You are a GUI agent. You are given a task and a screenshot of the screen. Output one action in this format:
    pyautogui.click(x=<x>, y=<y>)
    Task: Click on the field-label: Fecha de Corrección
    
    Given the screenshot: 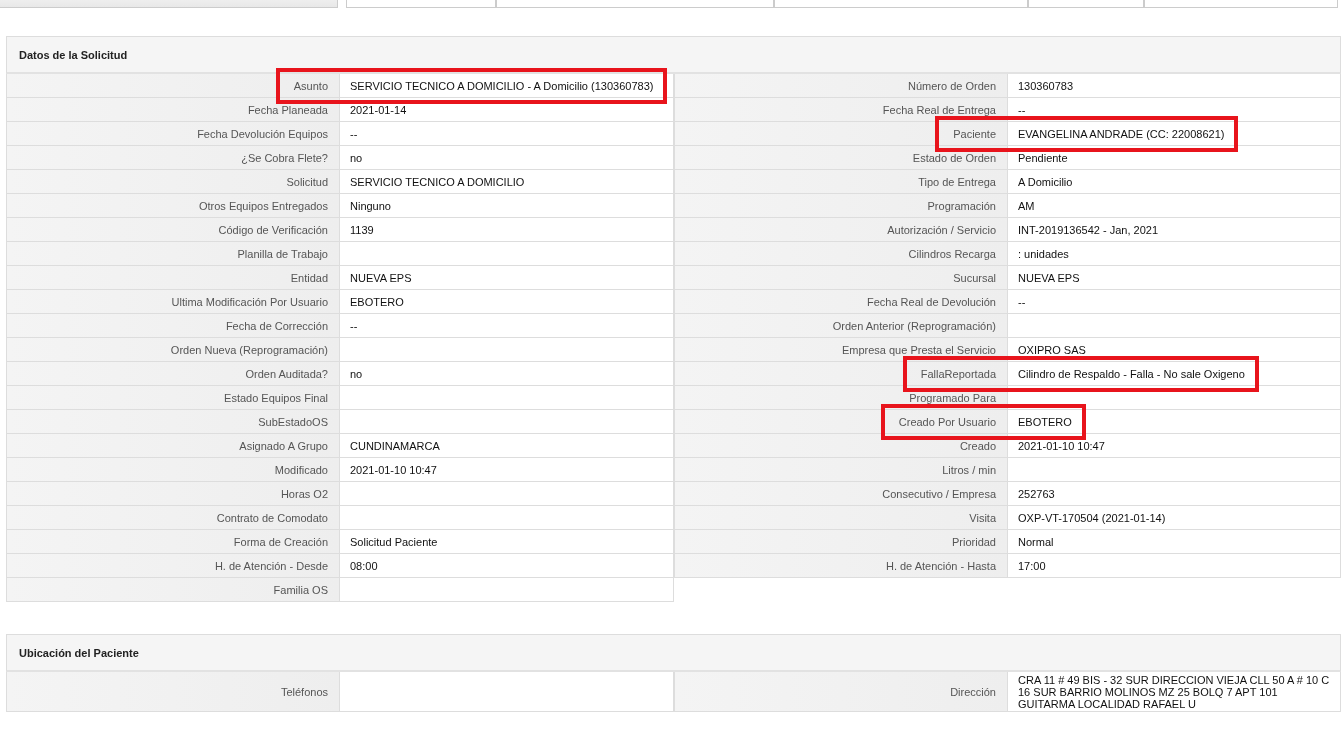 What is the action you would take?
    pyautogui.click(x=173, y=326)
    